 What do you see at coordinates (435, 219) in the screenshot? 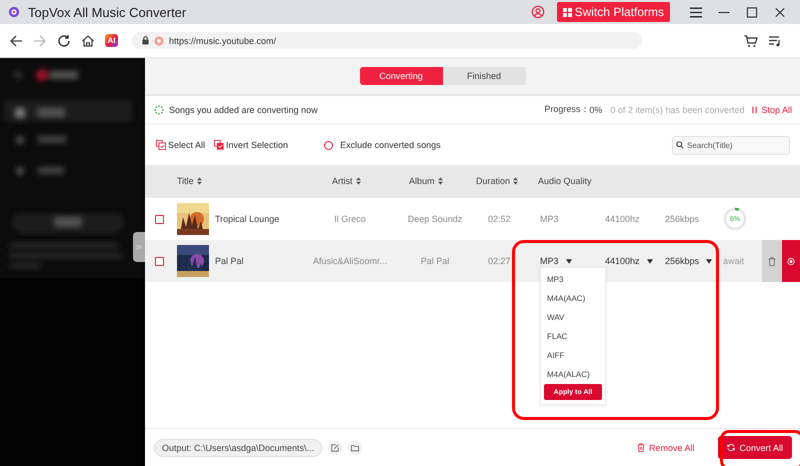
I see `album-cell-text: Deep Soundz` at bounding box center [435, 219].